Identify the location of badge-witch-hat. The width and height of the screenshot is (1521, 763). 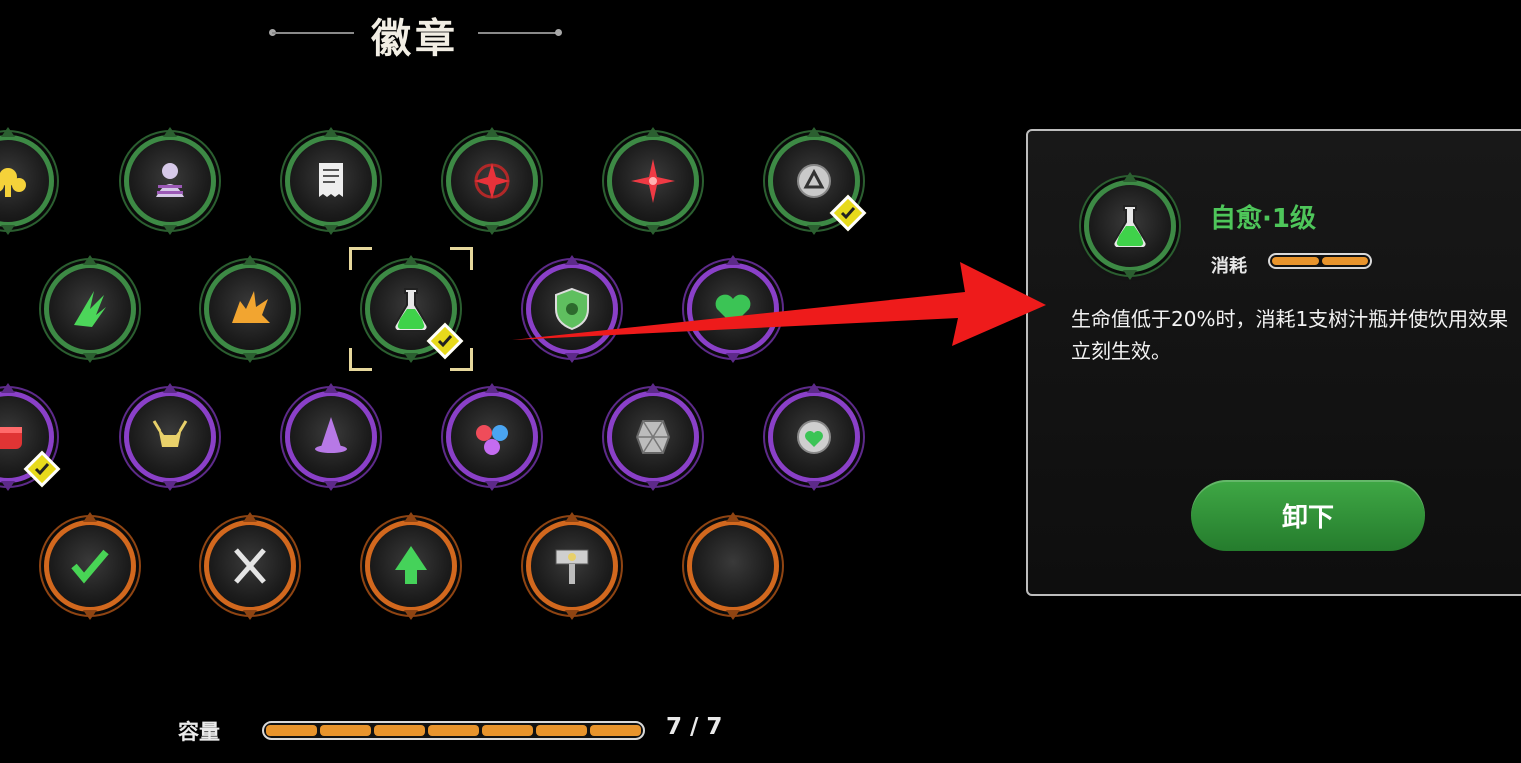
(331, 437).